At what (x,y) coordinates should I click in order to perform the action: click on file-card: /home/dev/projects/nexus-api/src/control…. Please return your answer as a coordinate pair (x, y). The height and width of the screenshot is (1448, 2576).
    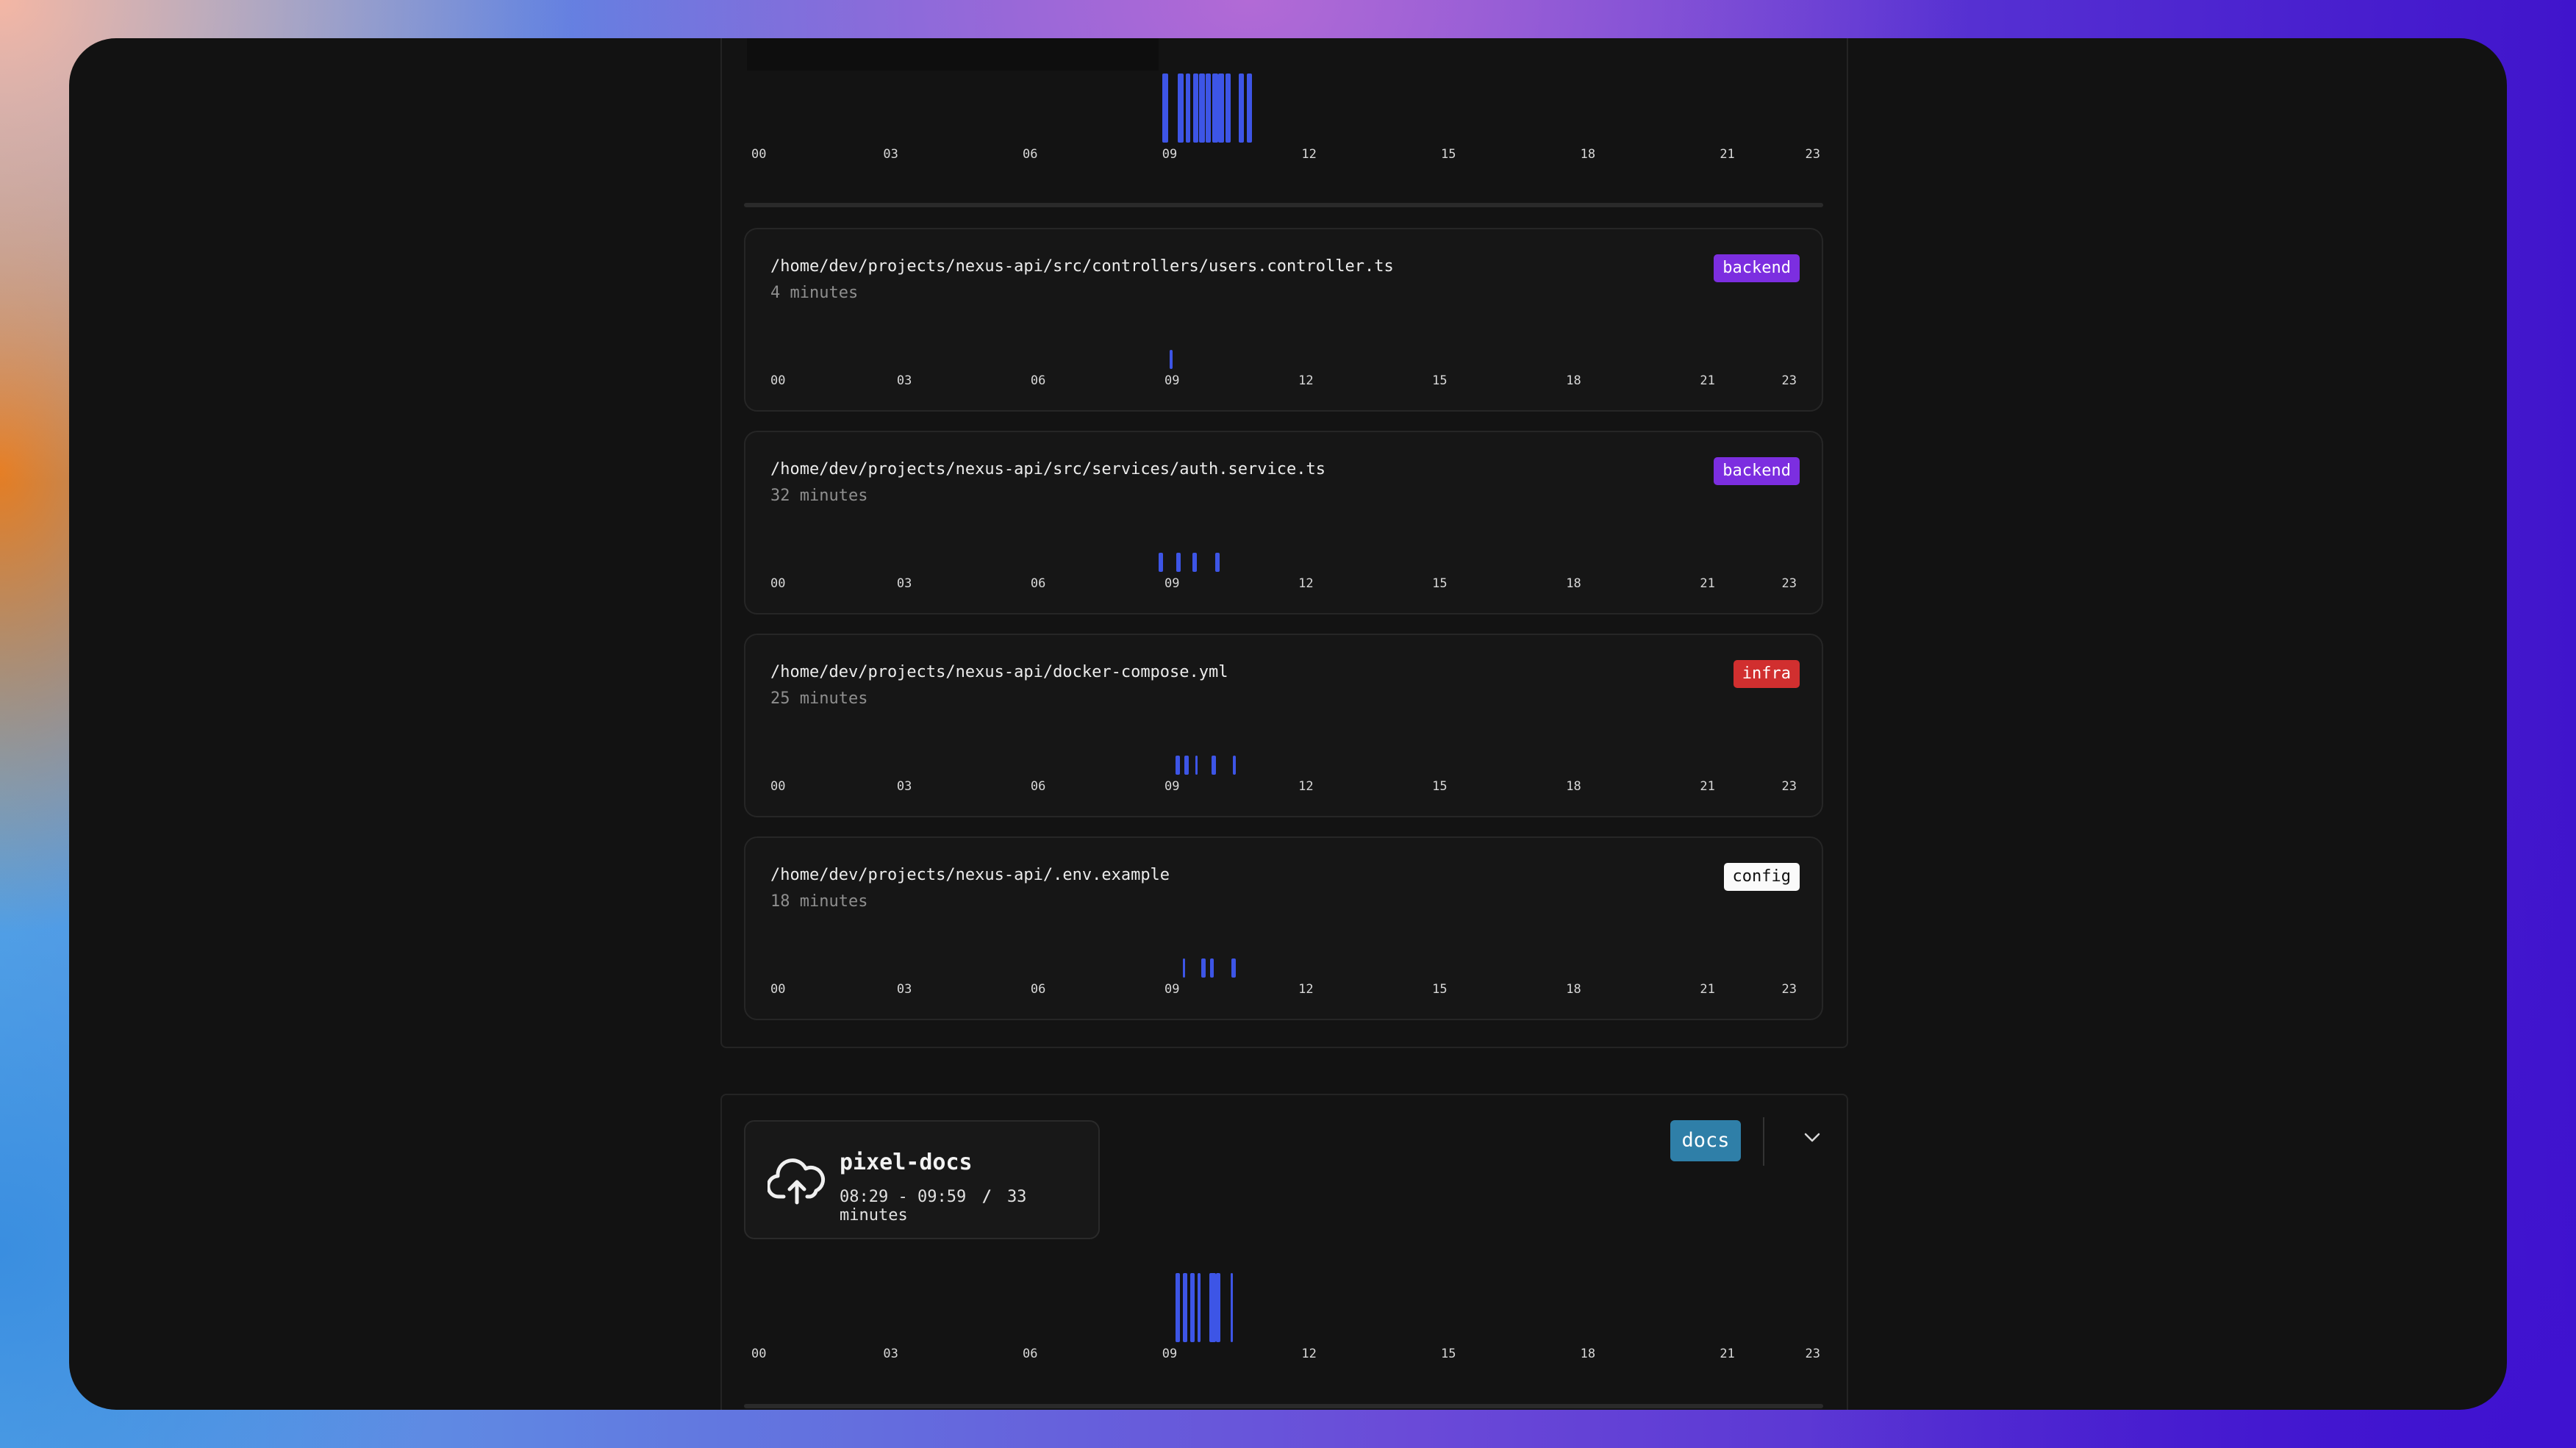
    Looking at the image, I should click on (1283, 320).